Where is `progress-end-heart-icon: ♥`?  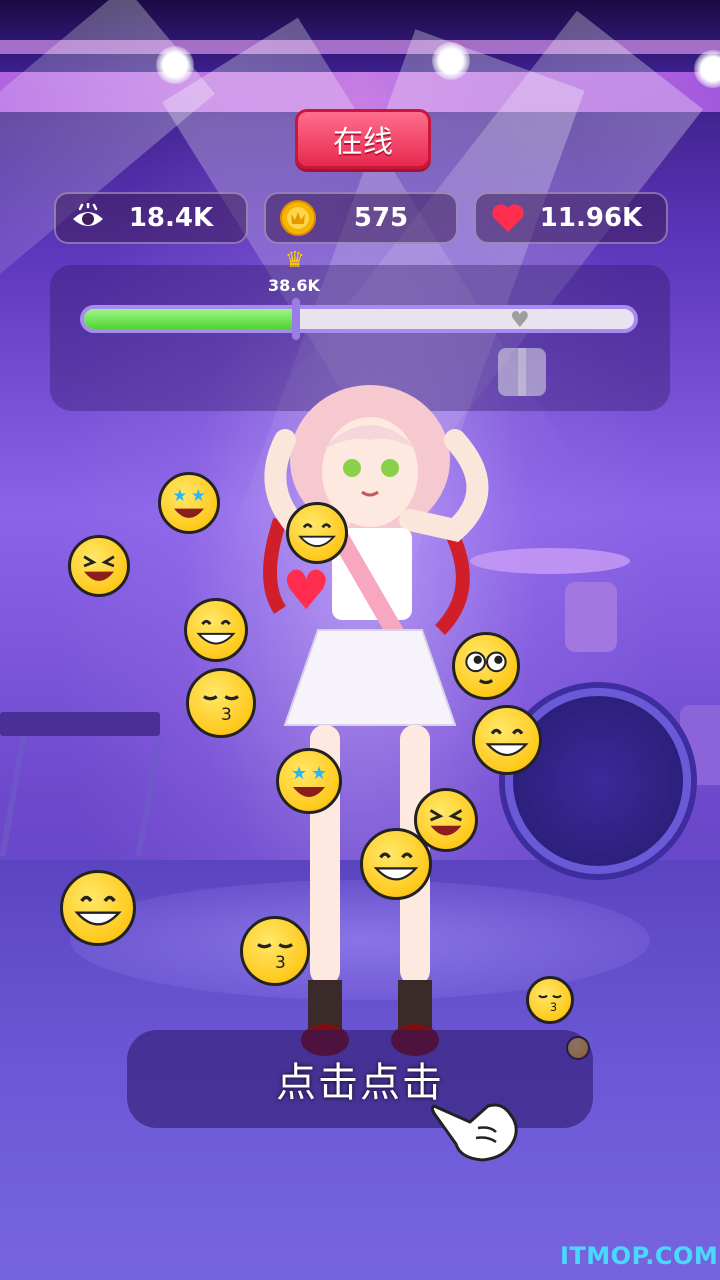 progress-end-heart-icon: ♥ is located at coordinates (520, 320).